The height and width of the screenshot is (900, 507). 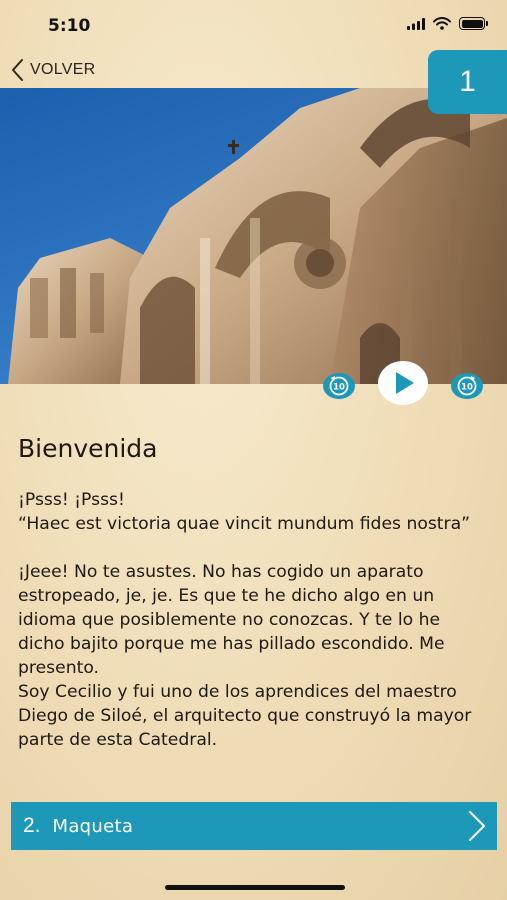 What do you see at coordinates (255, 887) in the screenshot?
I see `home-indicator` at bounding box center [255, 887].